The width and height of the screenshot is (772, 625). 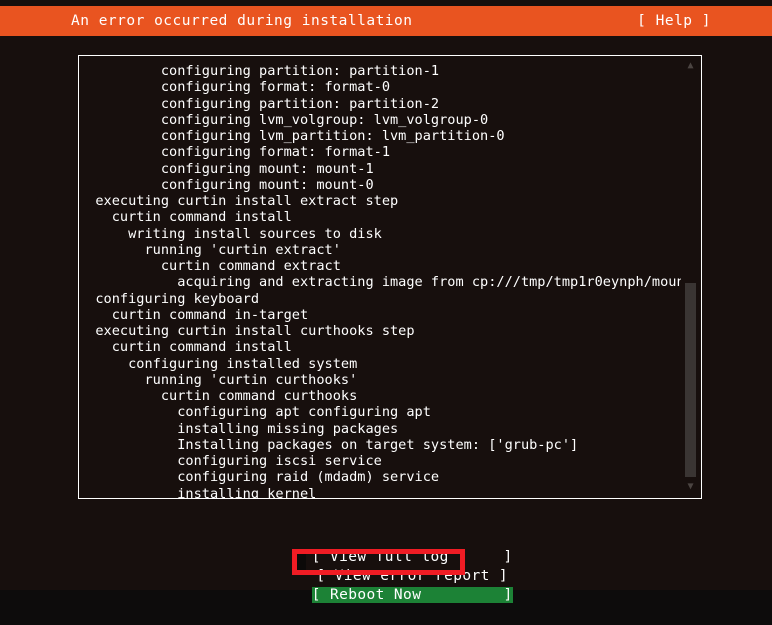 I want to click on log-line: curtin command in-target, so click(x=194, y=314).